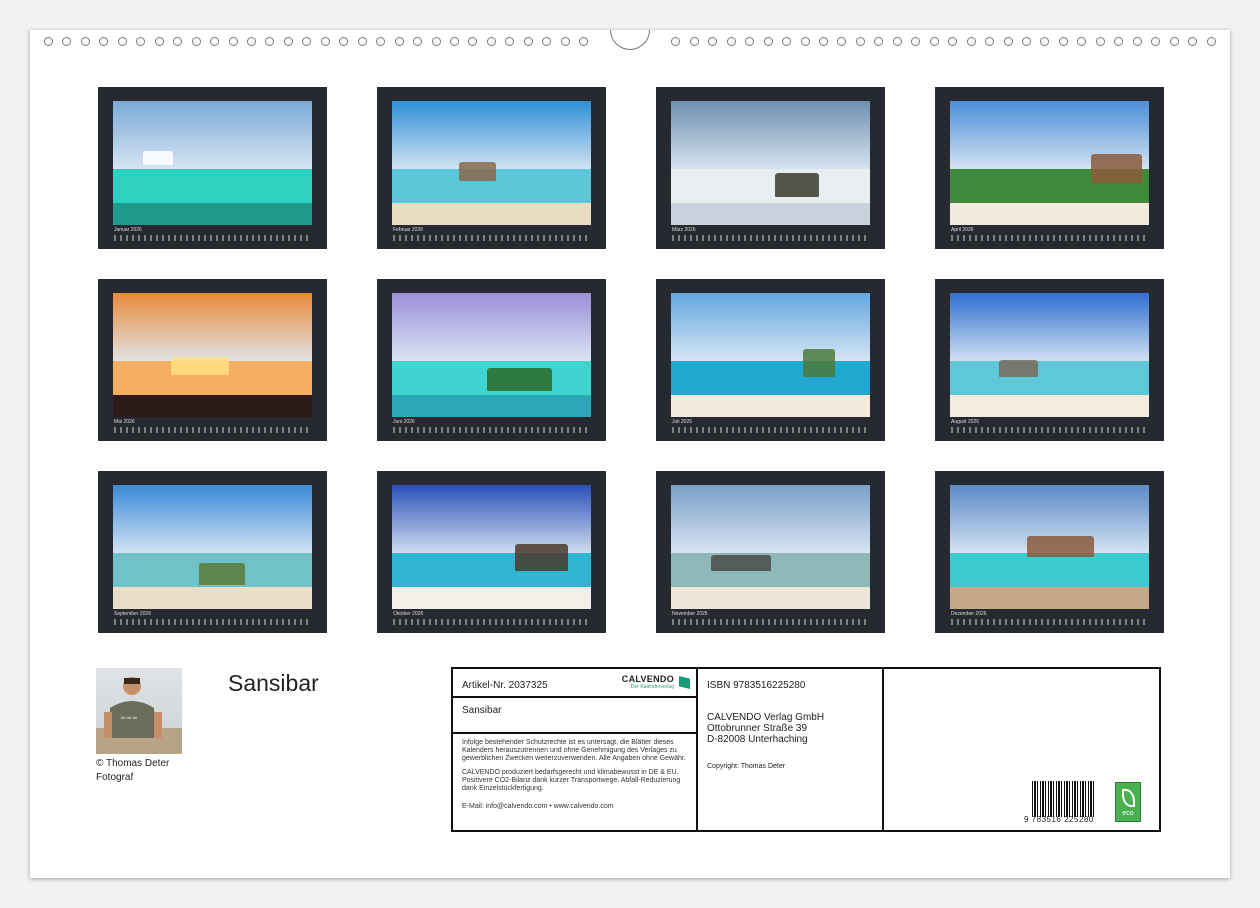 This screenshot has width=1260, height=908. Describe the element at coordinates (962, 230) in the screenshot. I see `month-label: April 2026` at that location.